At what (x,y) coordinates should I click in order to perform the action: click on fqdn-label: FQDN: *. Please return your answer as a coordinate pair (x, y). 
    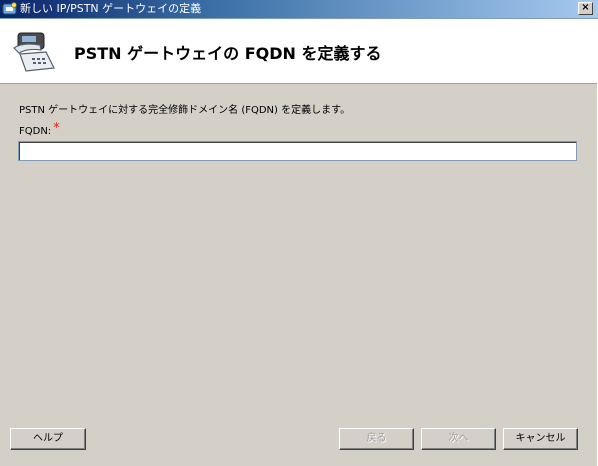
    Looking at the image, I should click on (39, 129).